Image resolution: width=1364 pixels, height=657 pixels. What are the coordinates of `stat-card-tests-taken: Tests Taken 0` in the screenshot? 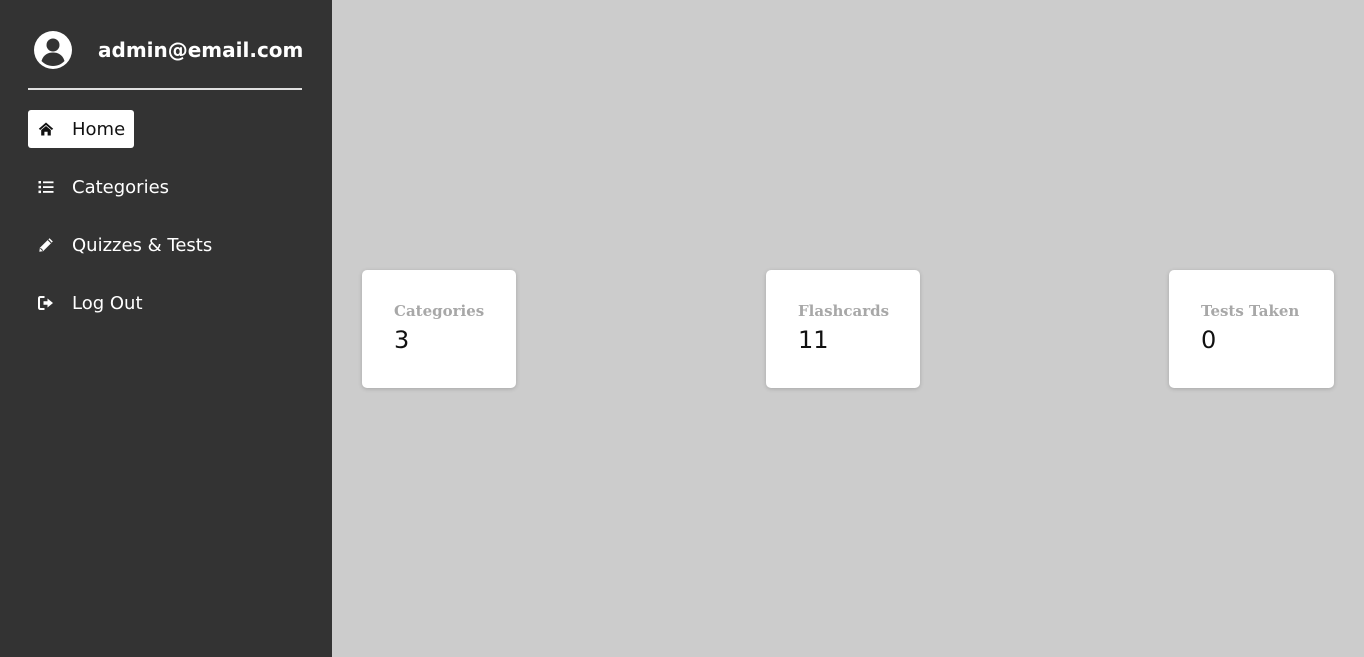 It's located at (1251, 329).